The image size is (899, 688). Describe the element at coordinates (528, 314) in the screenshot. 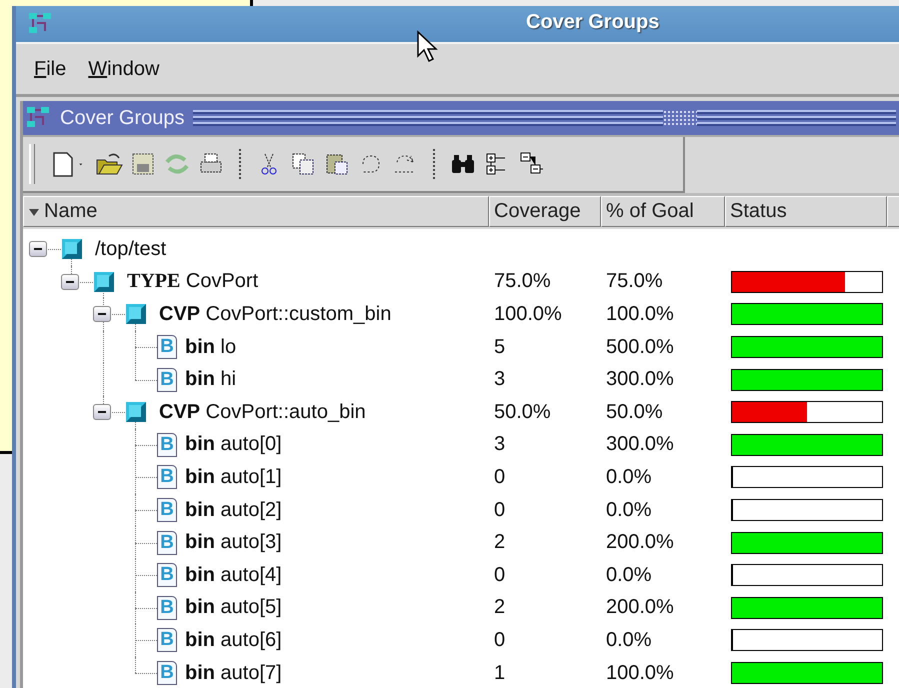

I see `coverage-value: 100.0%` at that location.